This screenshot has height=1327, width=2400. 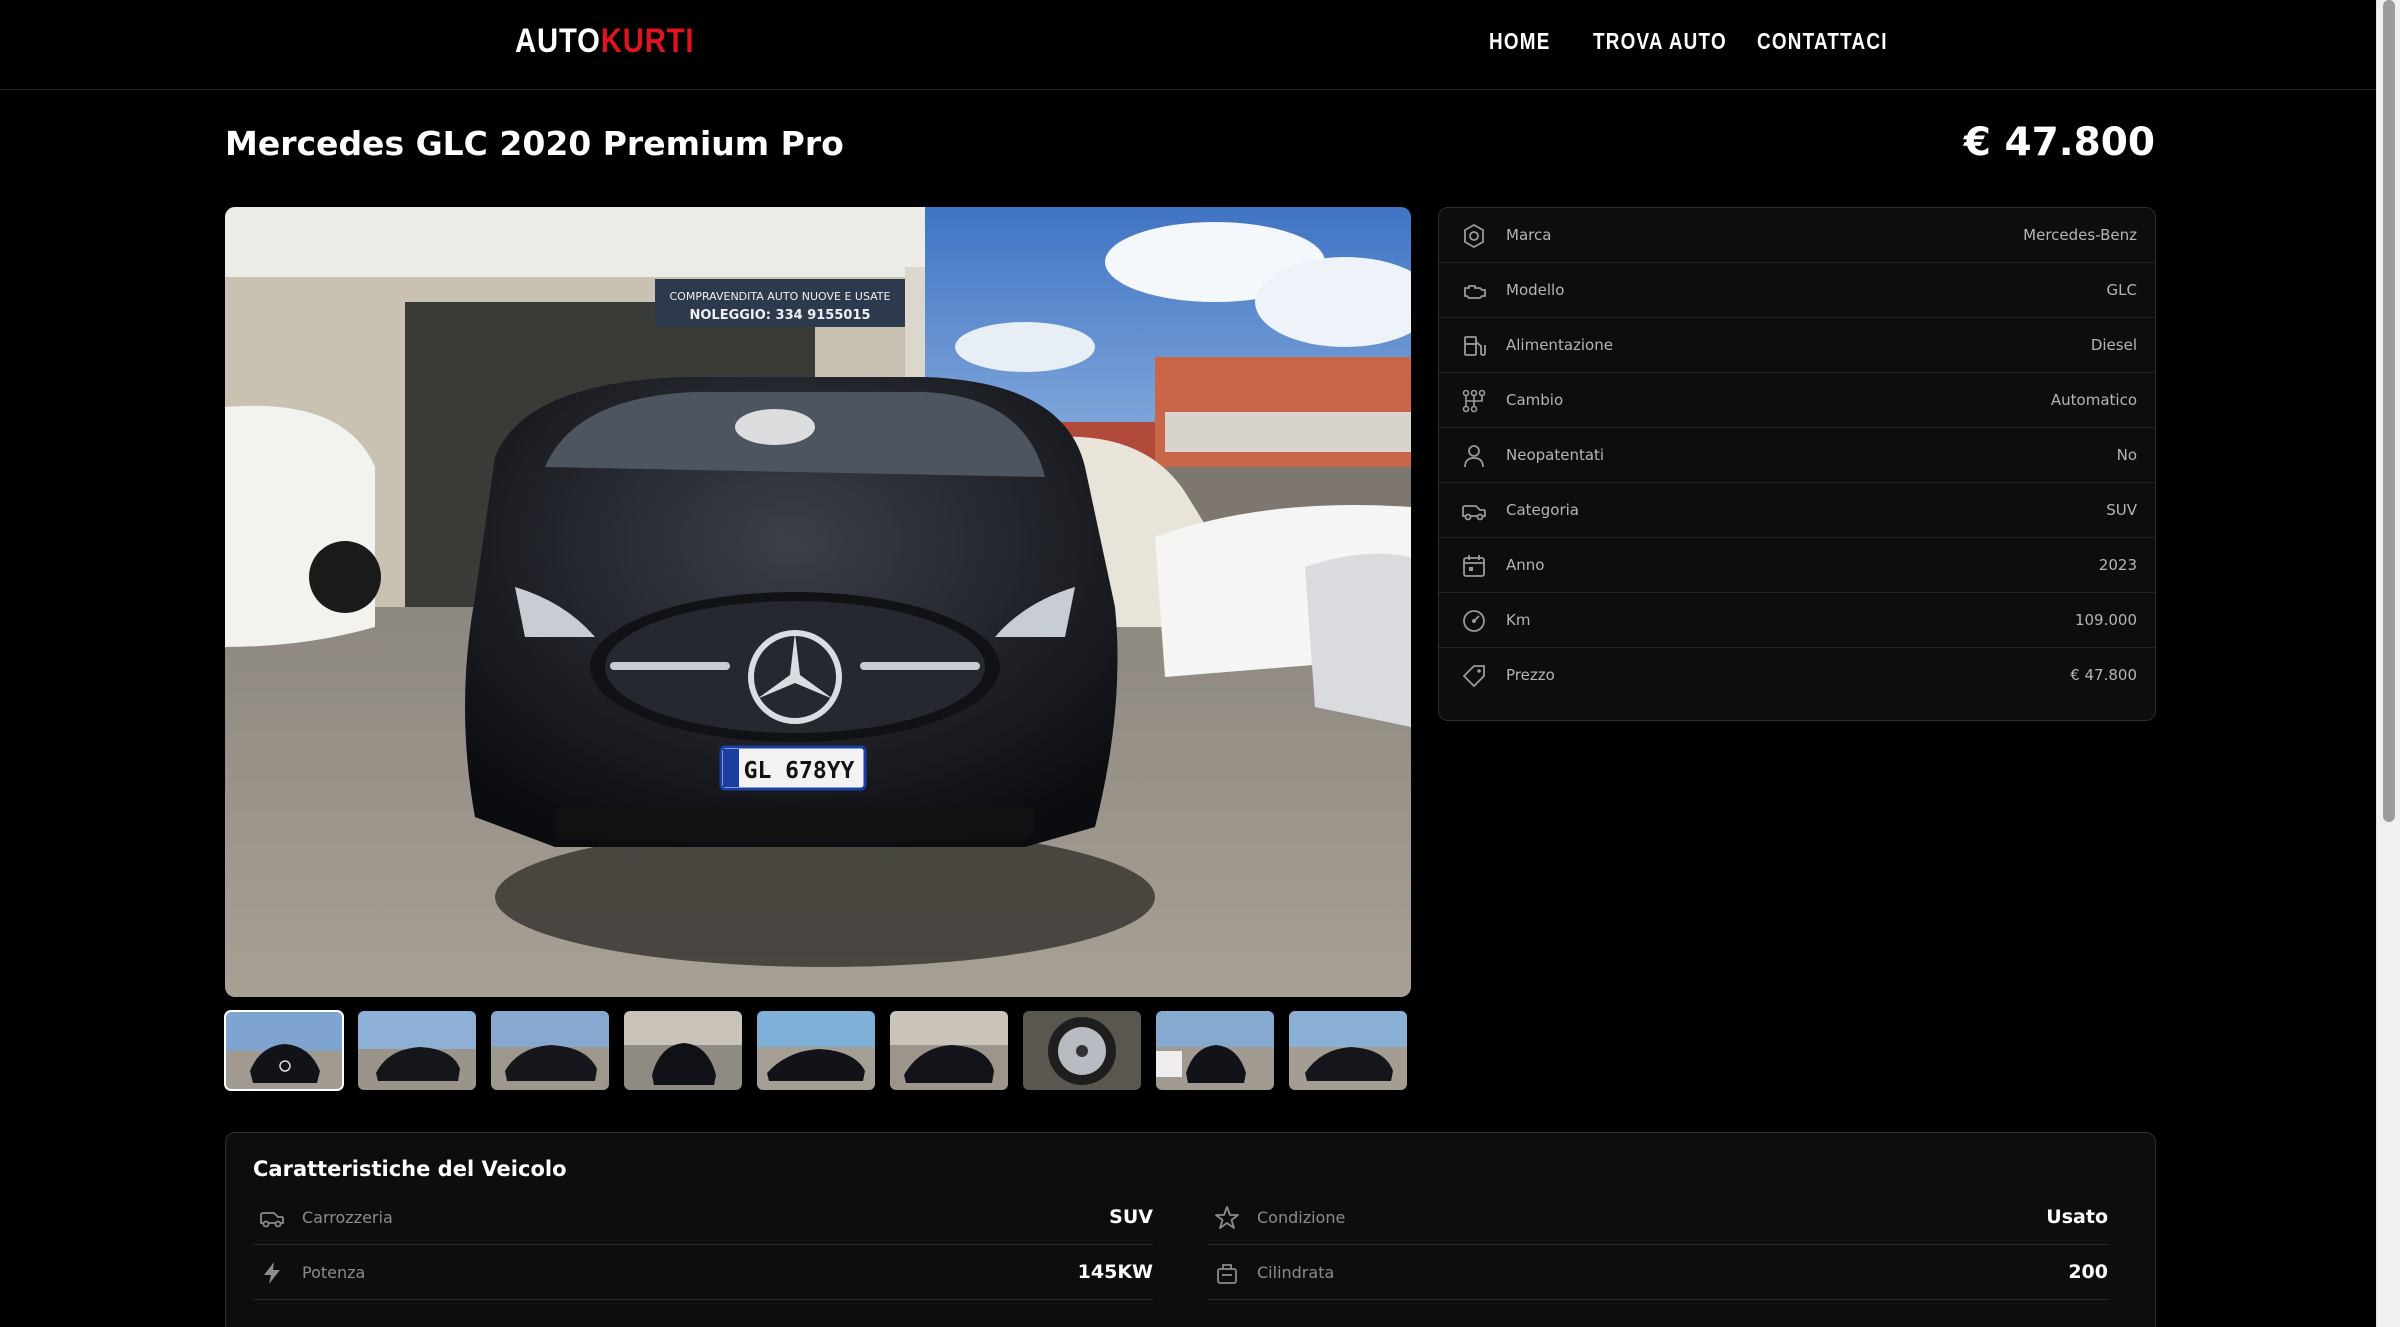 I want to click on feature-label: Potenza, so click(x=334, y=1272).